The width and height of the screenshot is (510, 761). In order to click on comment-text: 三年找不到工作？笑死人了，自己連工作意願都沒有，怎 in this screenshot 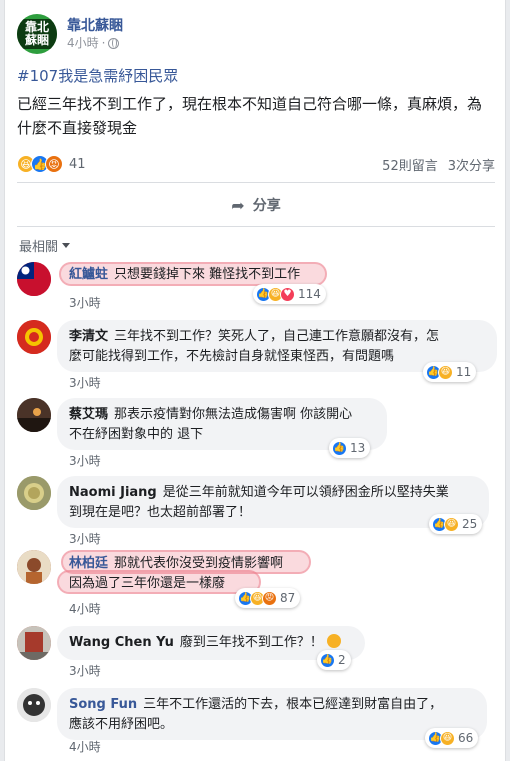, I will do `click(277, 336)`.